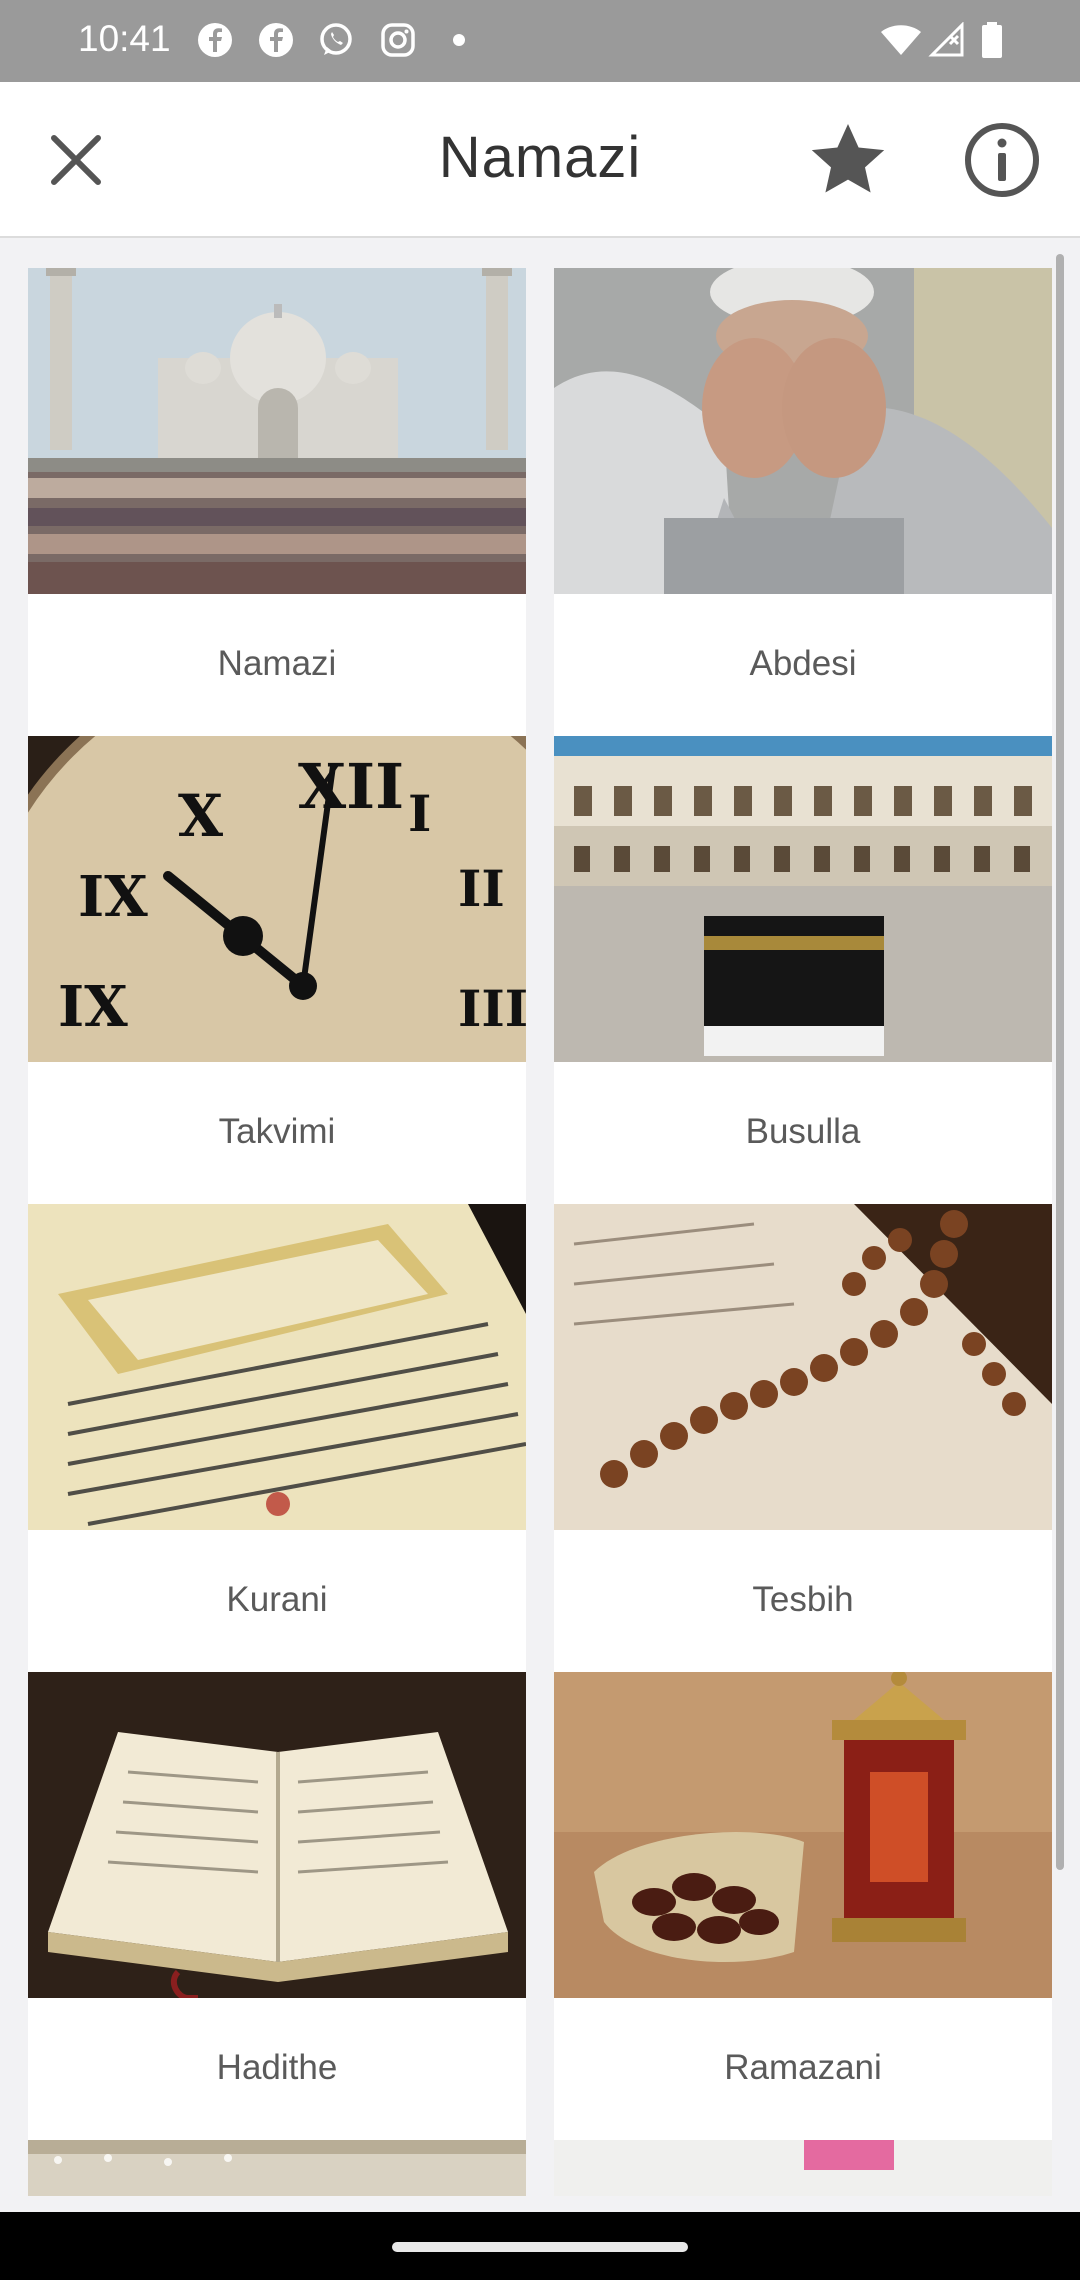  What do you see at coordinates (1002, 160) in the screenshot?
I see `info-icon` at bounding box center [1002, 160].